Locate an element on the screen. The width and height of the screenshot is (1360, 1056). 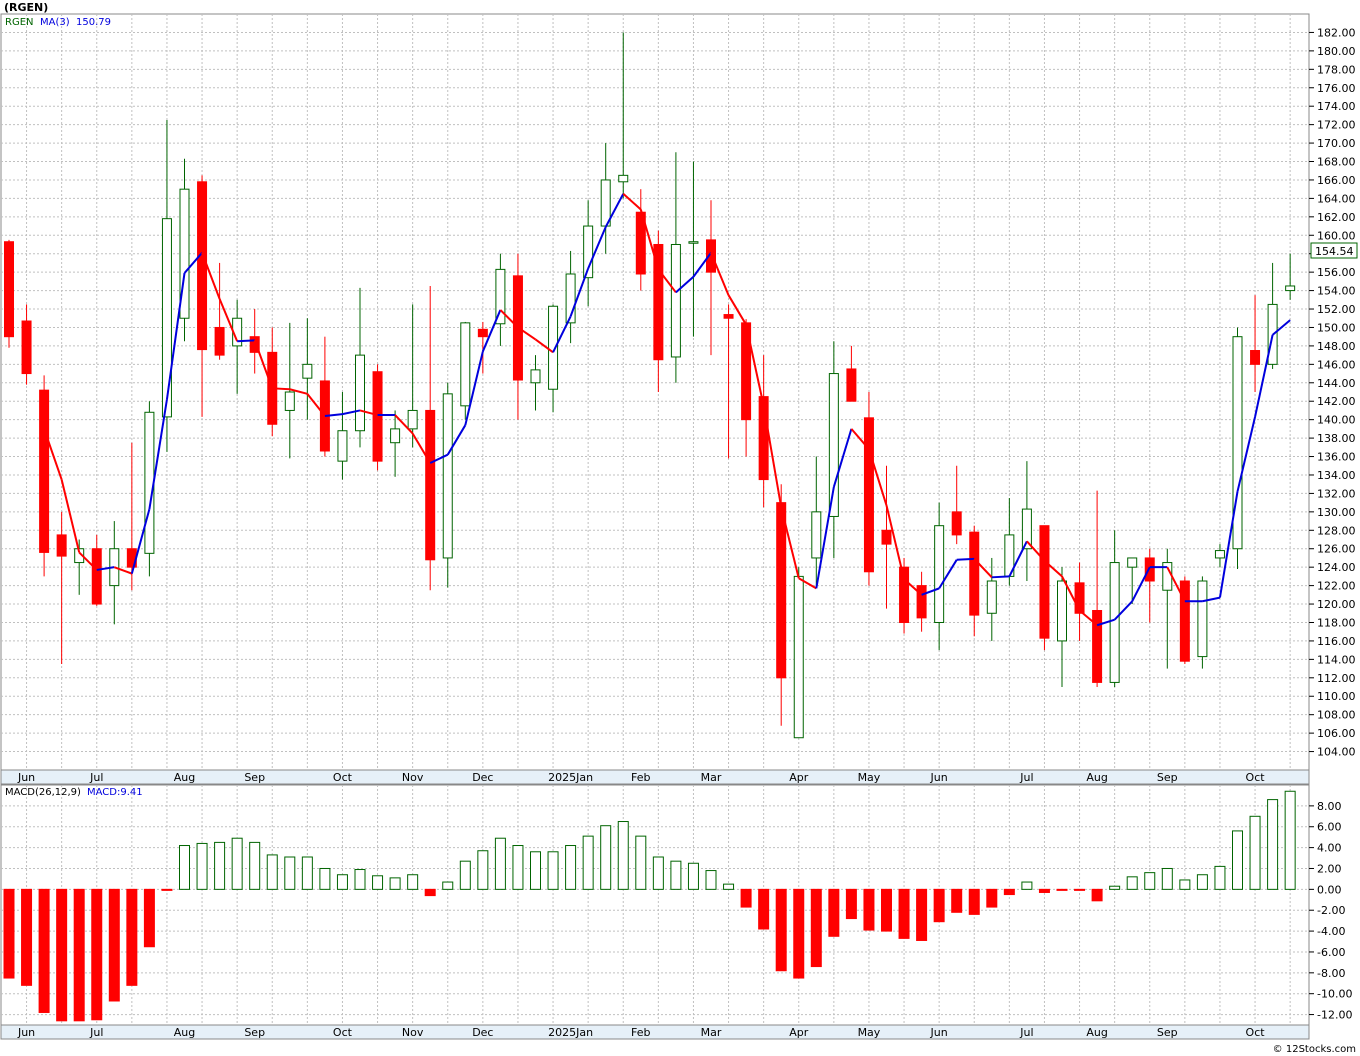
price-tick-label: 110.00 is located at coordinates (1336, 696).